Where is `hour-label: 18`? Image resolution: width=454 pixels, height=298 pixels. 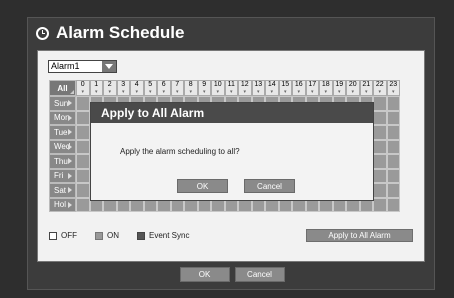 hour-label: 18 is located at coordinates (325, 84).